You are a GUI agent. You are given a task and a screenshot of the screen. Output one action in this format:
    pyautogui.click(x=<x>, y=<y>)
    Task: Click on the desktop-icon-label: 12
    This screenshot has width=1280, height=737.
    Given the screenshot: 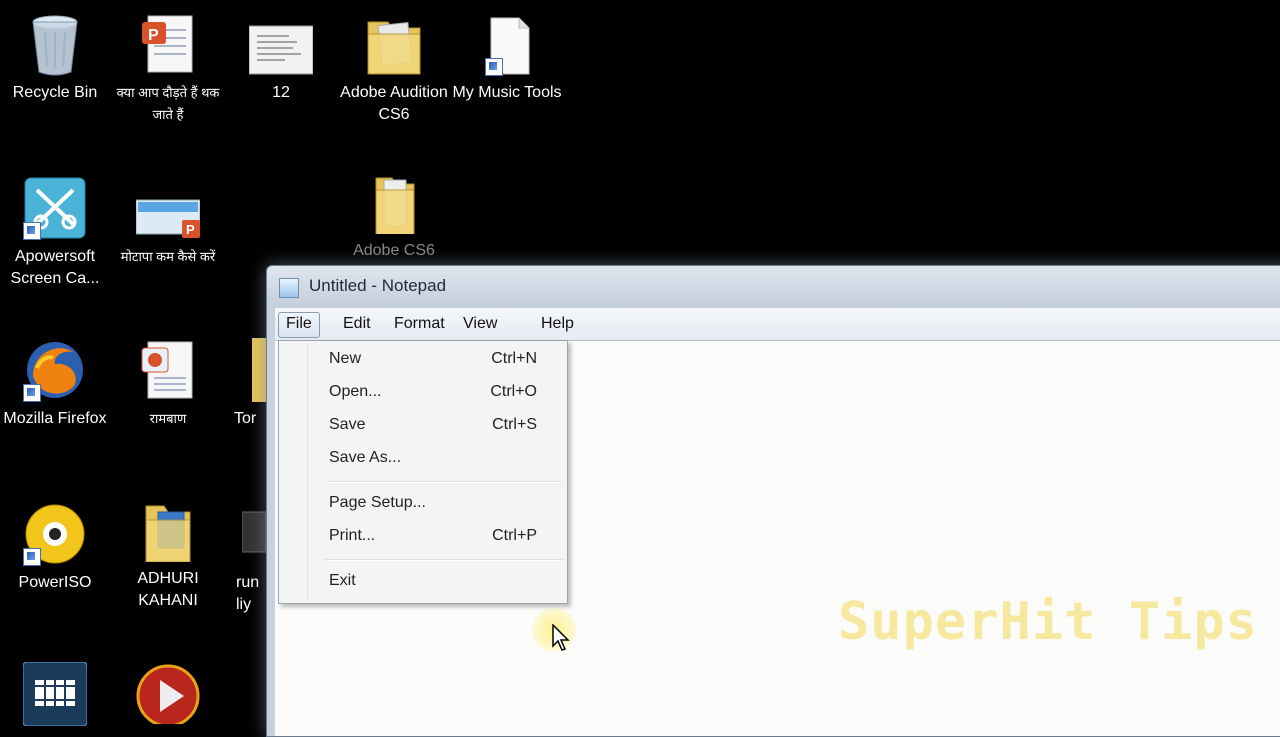 What is the action you would take?
    pyautogui.click(x=281, y=92)
    